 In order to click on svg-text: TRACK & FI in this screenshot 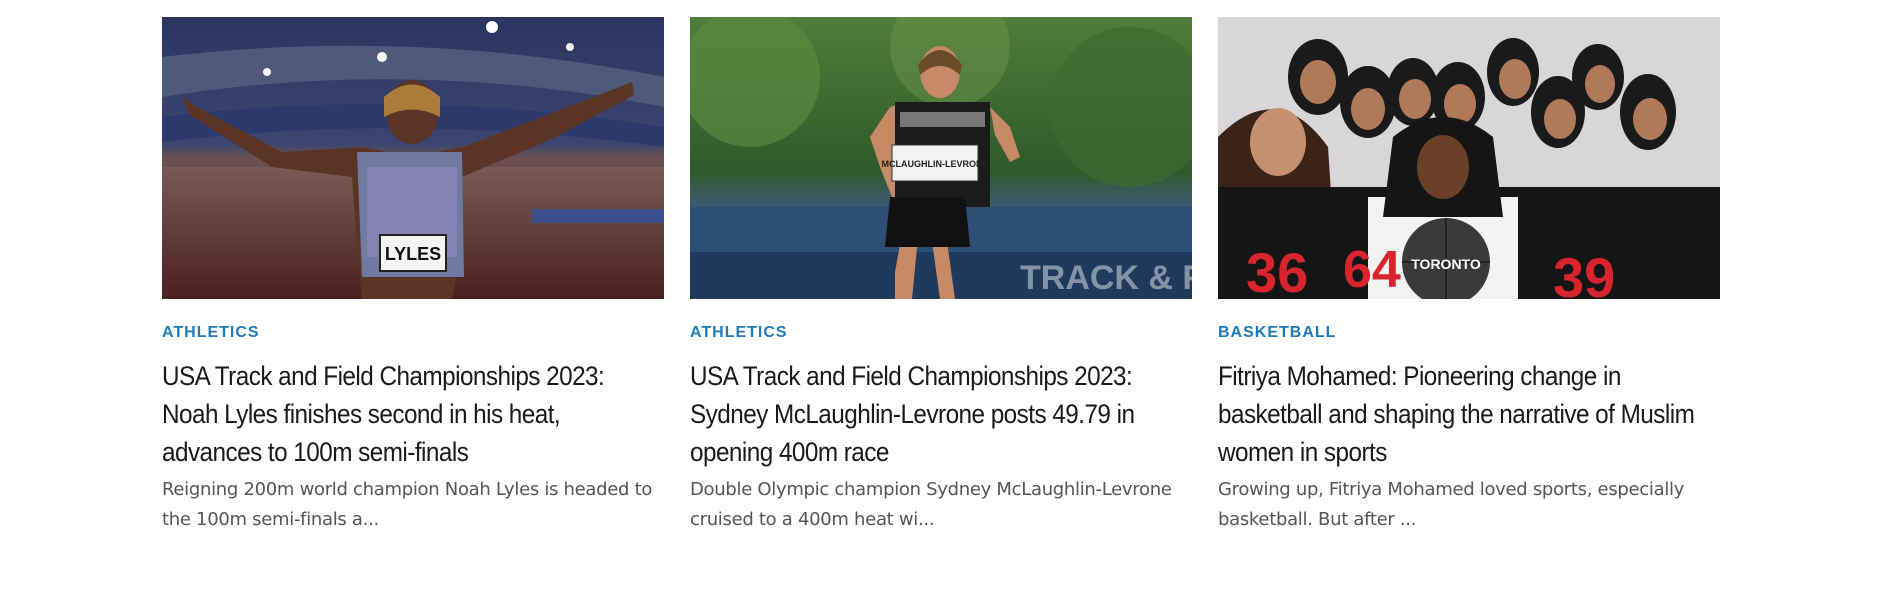, I will do `click(1106, 278)`.